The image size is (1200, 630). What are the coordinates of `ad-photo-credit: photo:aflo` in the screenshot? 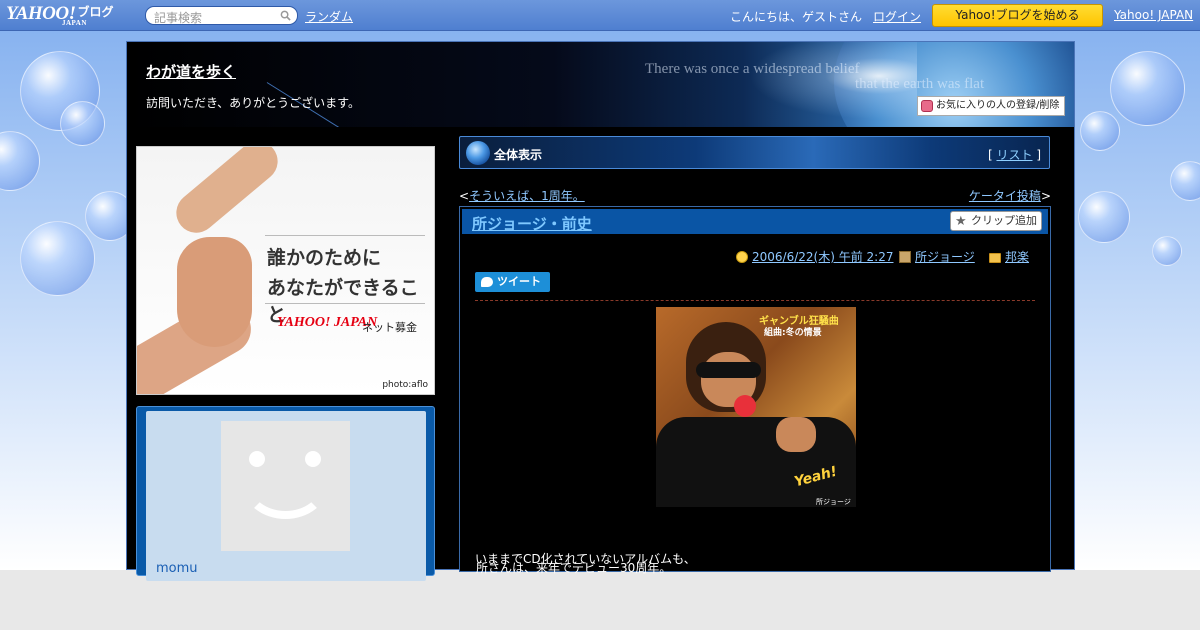 It's located at (405, 385).